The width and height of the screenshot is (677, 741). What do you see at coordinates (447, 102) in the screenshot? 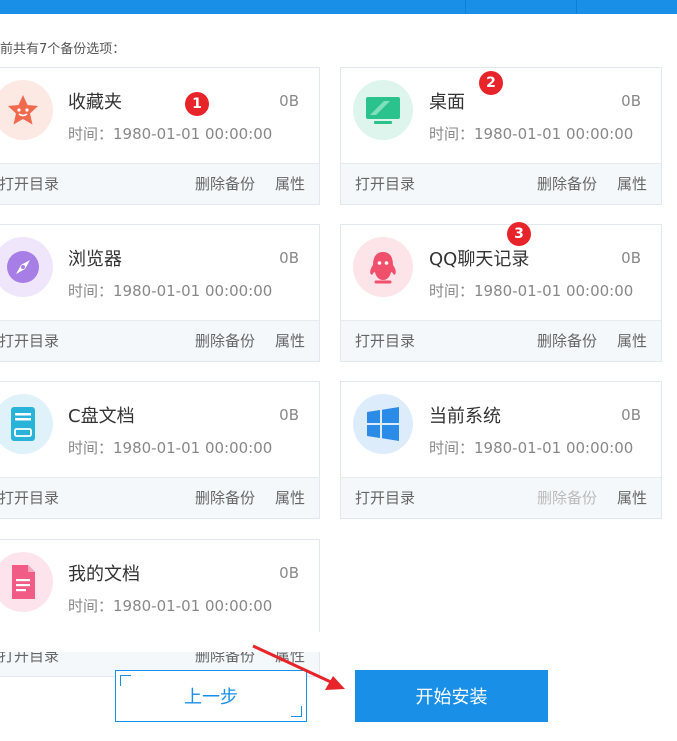
I see `card-title: 桌面` at bounding box center [447, 102].